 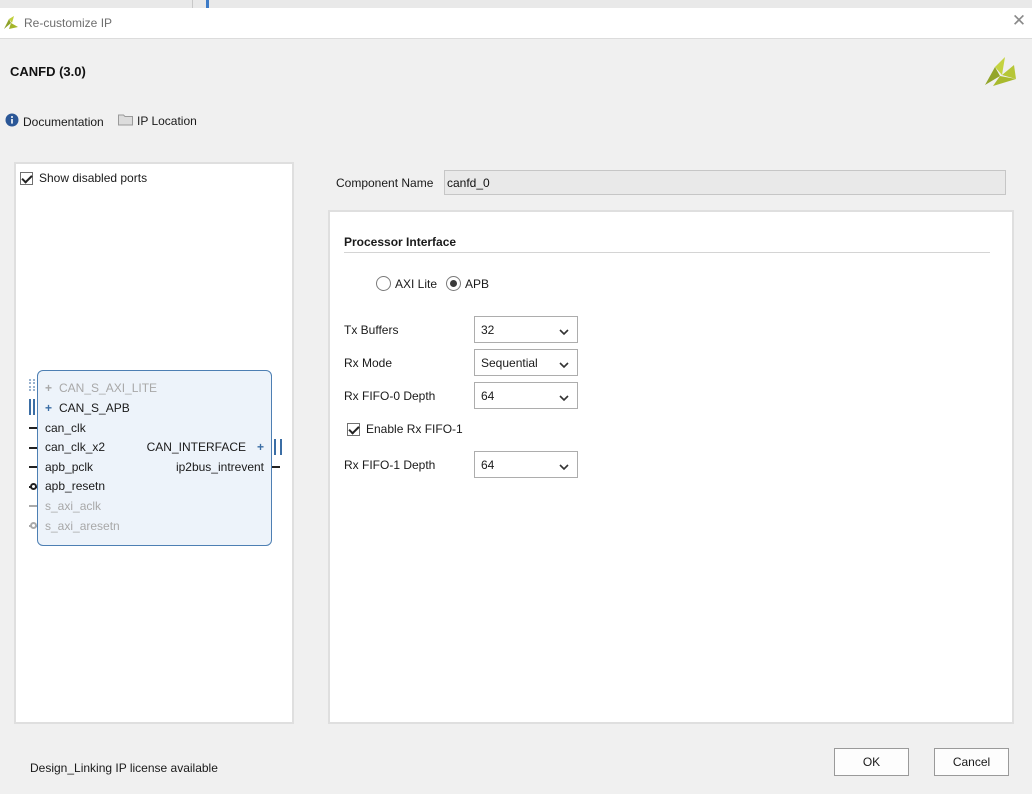 What do you see at coordinates (509, 363) in the screenshot?
I see `rx-mode-value: Sequential` at bounding box center [509, 363].